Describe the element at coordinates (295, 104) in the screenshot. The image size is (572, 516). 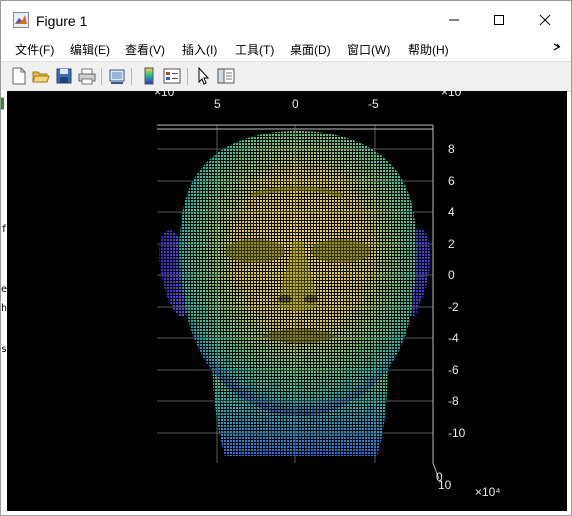
I see `x-tick-0: 0` at that location.